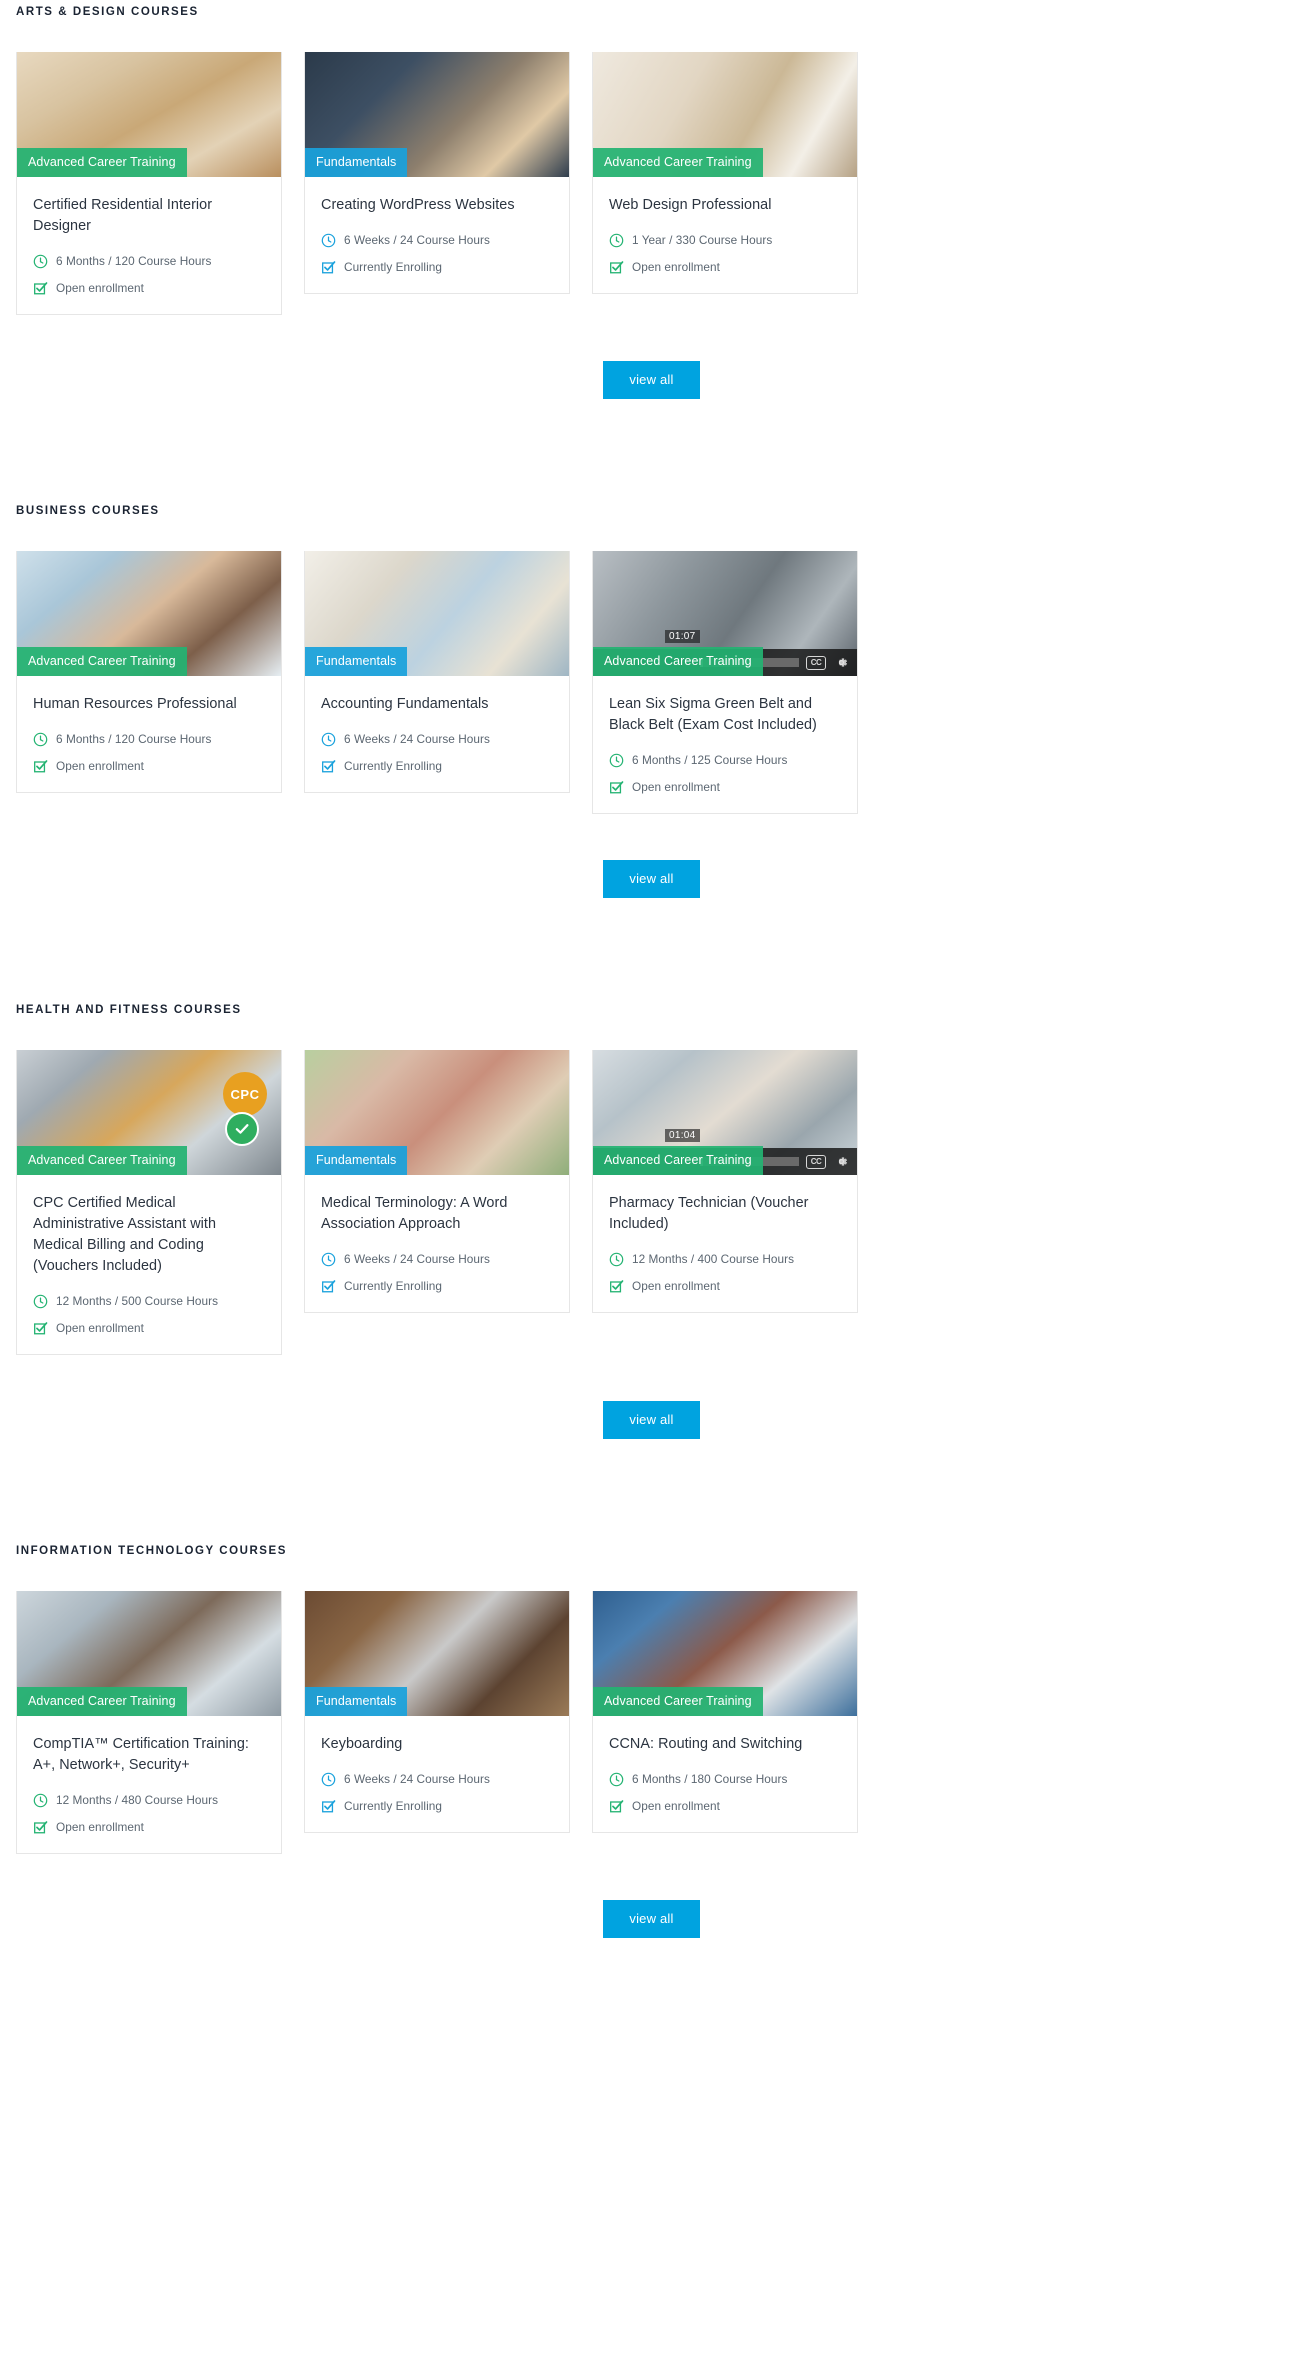  Describe the element at coordinates (725, 1214) in the screenshot. I see `course-title: Pharmacy Technician (Voucher Included)` at that location.